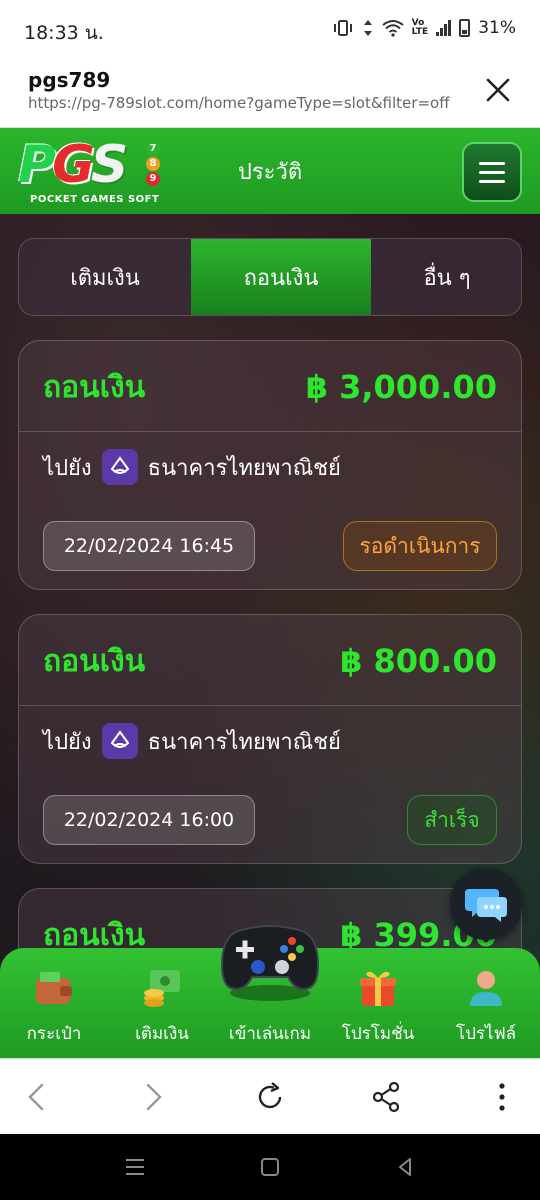 The width and height of the screenshot is (540, 1200). Describe the element at coordinates (162, 1011) in the screenshot. I see `nav-deposit: เติมเงิน` at that location.